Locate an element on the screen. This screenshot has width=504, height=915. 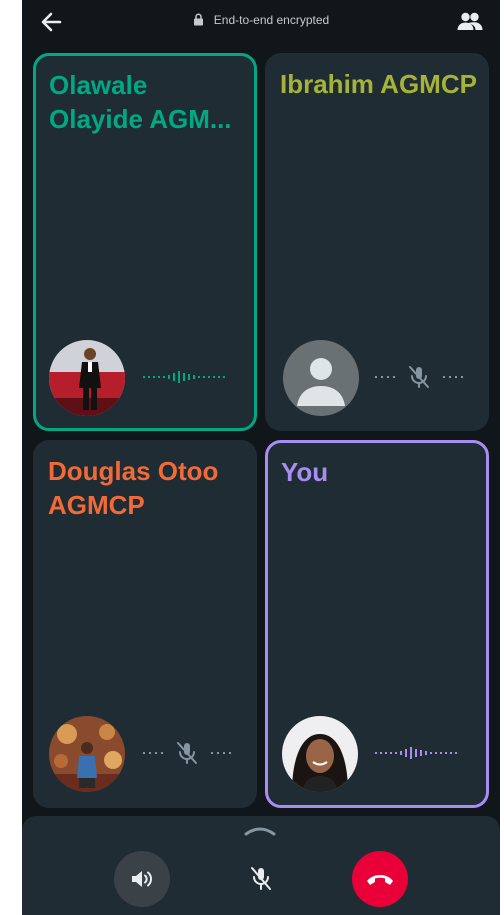
speaker-icon is located at coordinates (142, 879).